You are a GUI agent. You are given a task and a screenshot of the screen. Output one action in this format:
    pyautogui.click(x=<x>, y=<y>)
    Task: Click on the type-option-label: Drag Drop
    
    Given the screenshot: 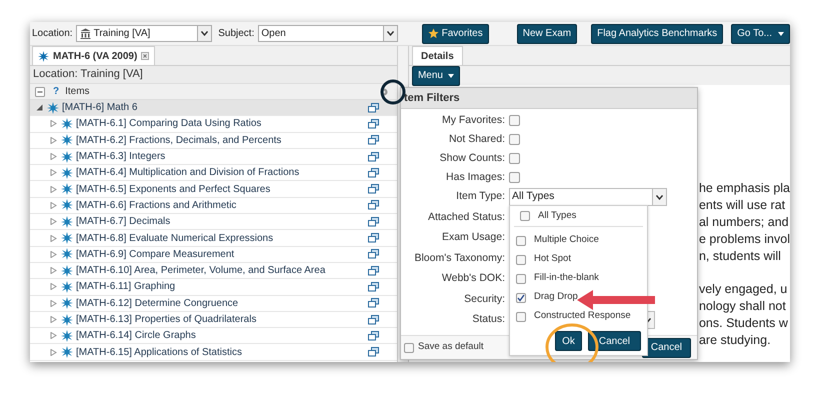 What is the action you would take?
    pyautogui.click(x=556, y=297)
    